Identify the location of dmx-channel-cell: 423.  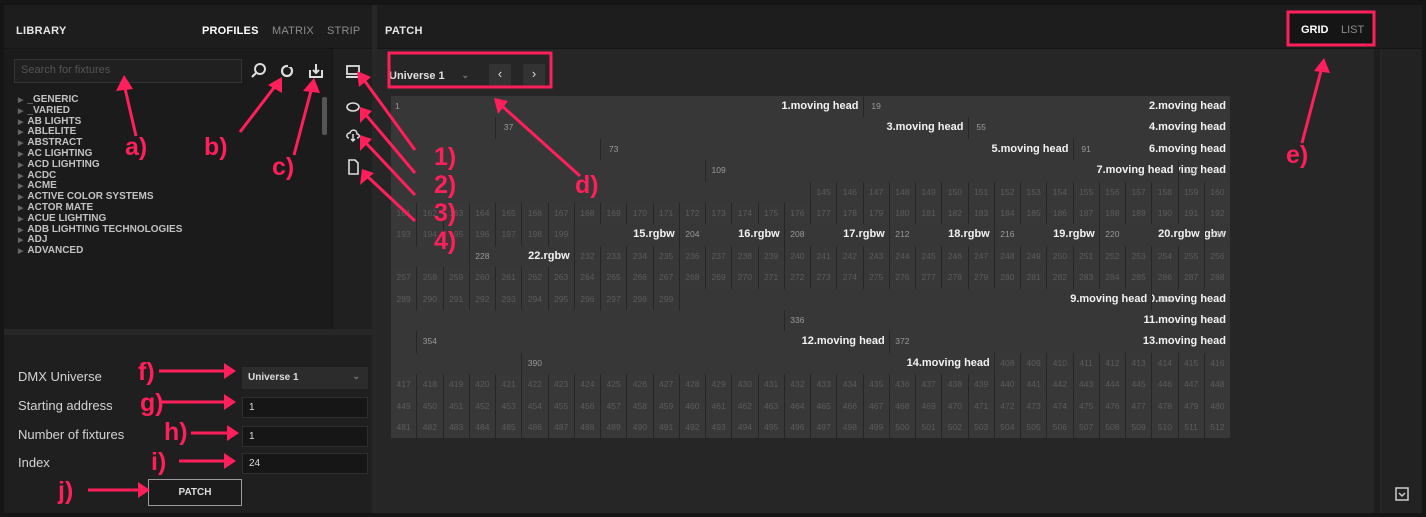
(561, 385).